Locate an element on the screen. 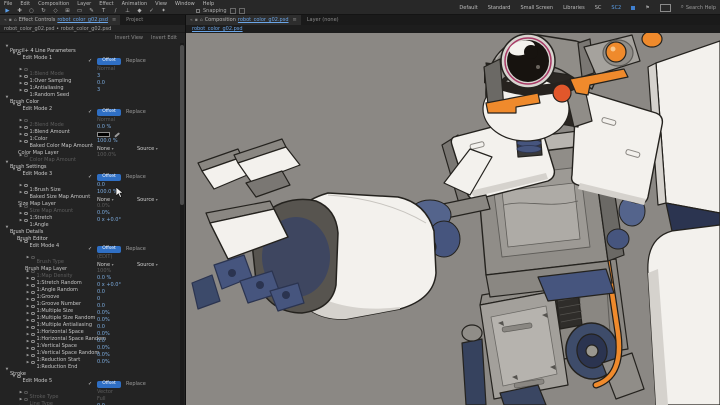 Image resolution: width=720 pixels, height=405 pixels. menu-composition: Composition is located at coordinates (53, 4).